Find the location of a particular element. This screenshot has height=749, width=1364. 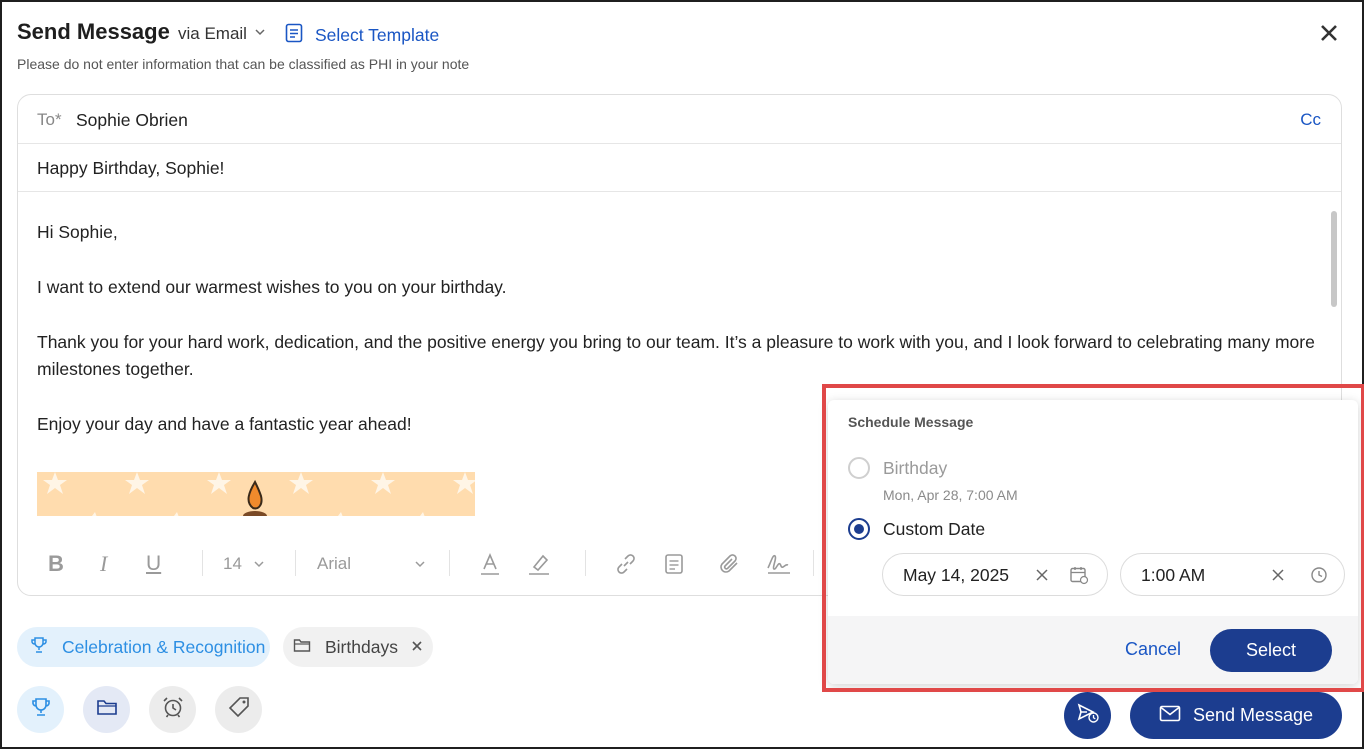

scheduled-send-icon is located at coordinates (1088, 715).